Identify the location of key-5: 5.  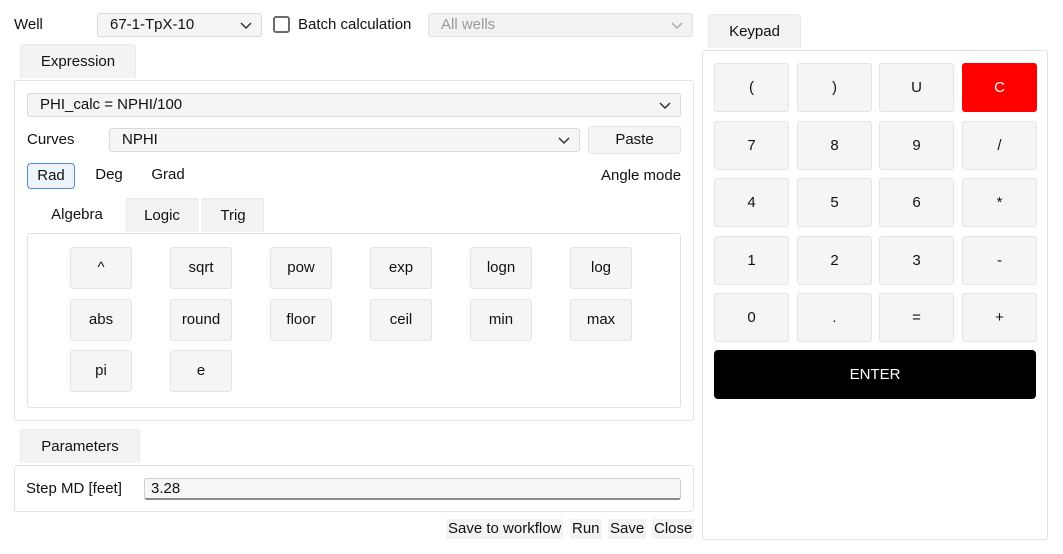
(834, 202).